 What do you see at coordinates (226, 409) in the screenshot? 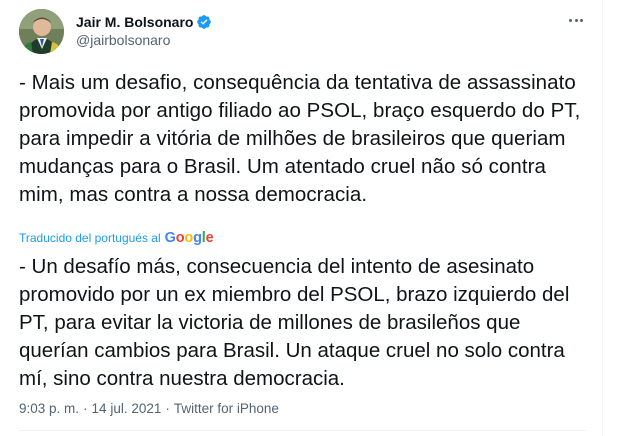
I see `tweet-source: Twitter for iPhone` at bounding box center [226, 409].